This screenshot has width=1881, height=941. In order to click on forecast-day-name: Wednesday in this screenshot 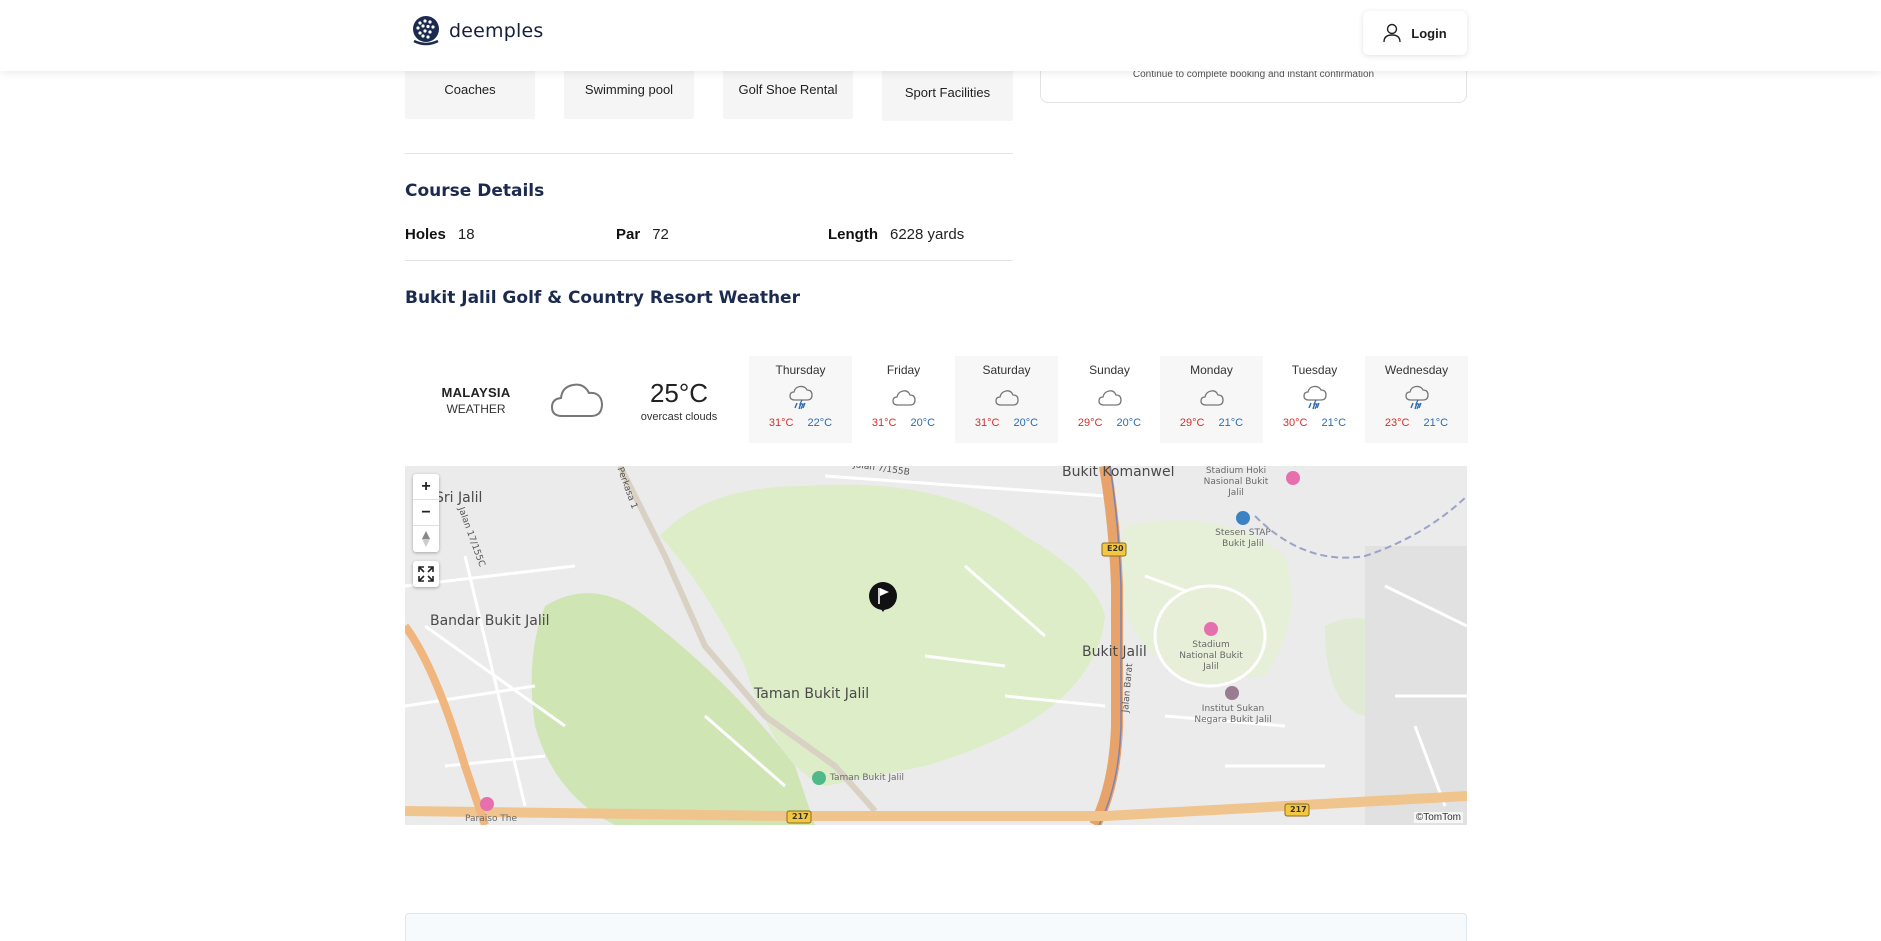, I will do `click(1416, 370)`.